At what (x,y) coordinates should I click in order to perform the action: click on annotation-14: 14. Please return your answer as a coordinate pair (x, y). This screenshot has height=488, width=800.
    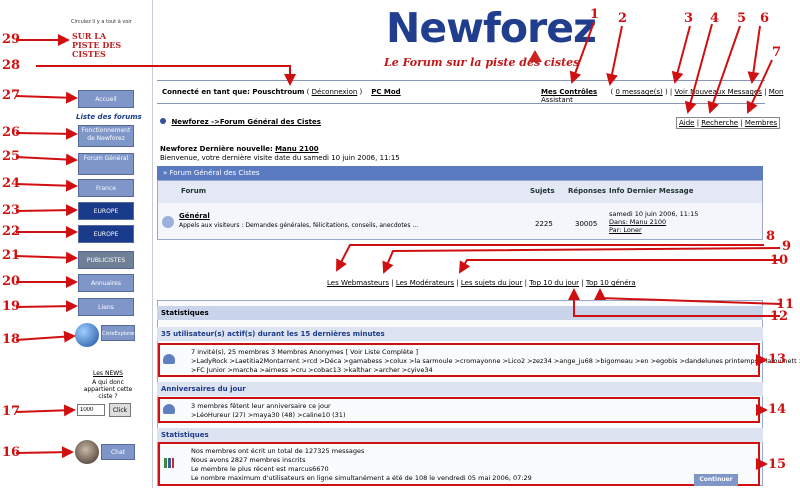
    Looking at the image, I should click on (777, 409).